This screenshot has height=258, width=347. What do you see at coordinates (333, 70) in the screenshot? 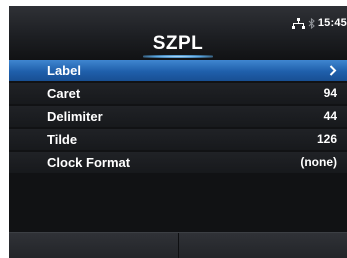
I see `chevron-right-icon` at bounding box center [333, 70].